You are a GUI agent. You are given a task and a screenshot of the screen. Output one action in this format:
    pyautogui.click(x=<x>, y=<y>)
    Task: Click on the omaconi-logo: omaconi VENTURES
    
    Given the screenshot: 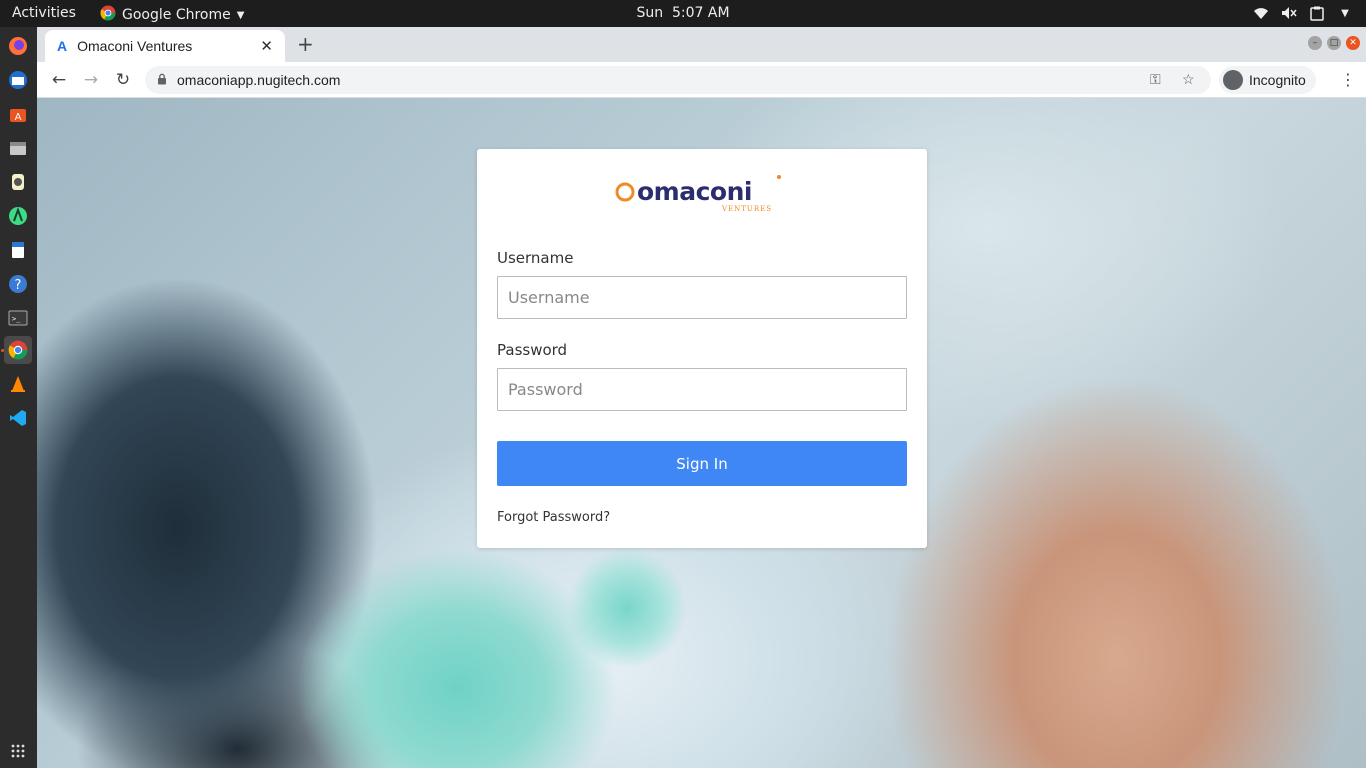 What is the action you would take?
    pyautogui.click(x=698, y=194)
    